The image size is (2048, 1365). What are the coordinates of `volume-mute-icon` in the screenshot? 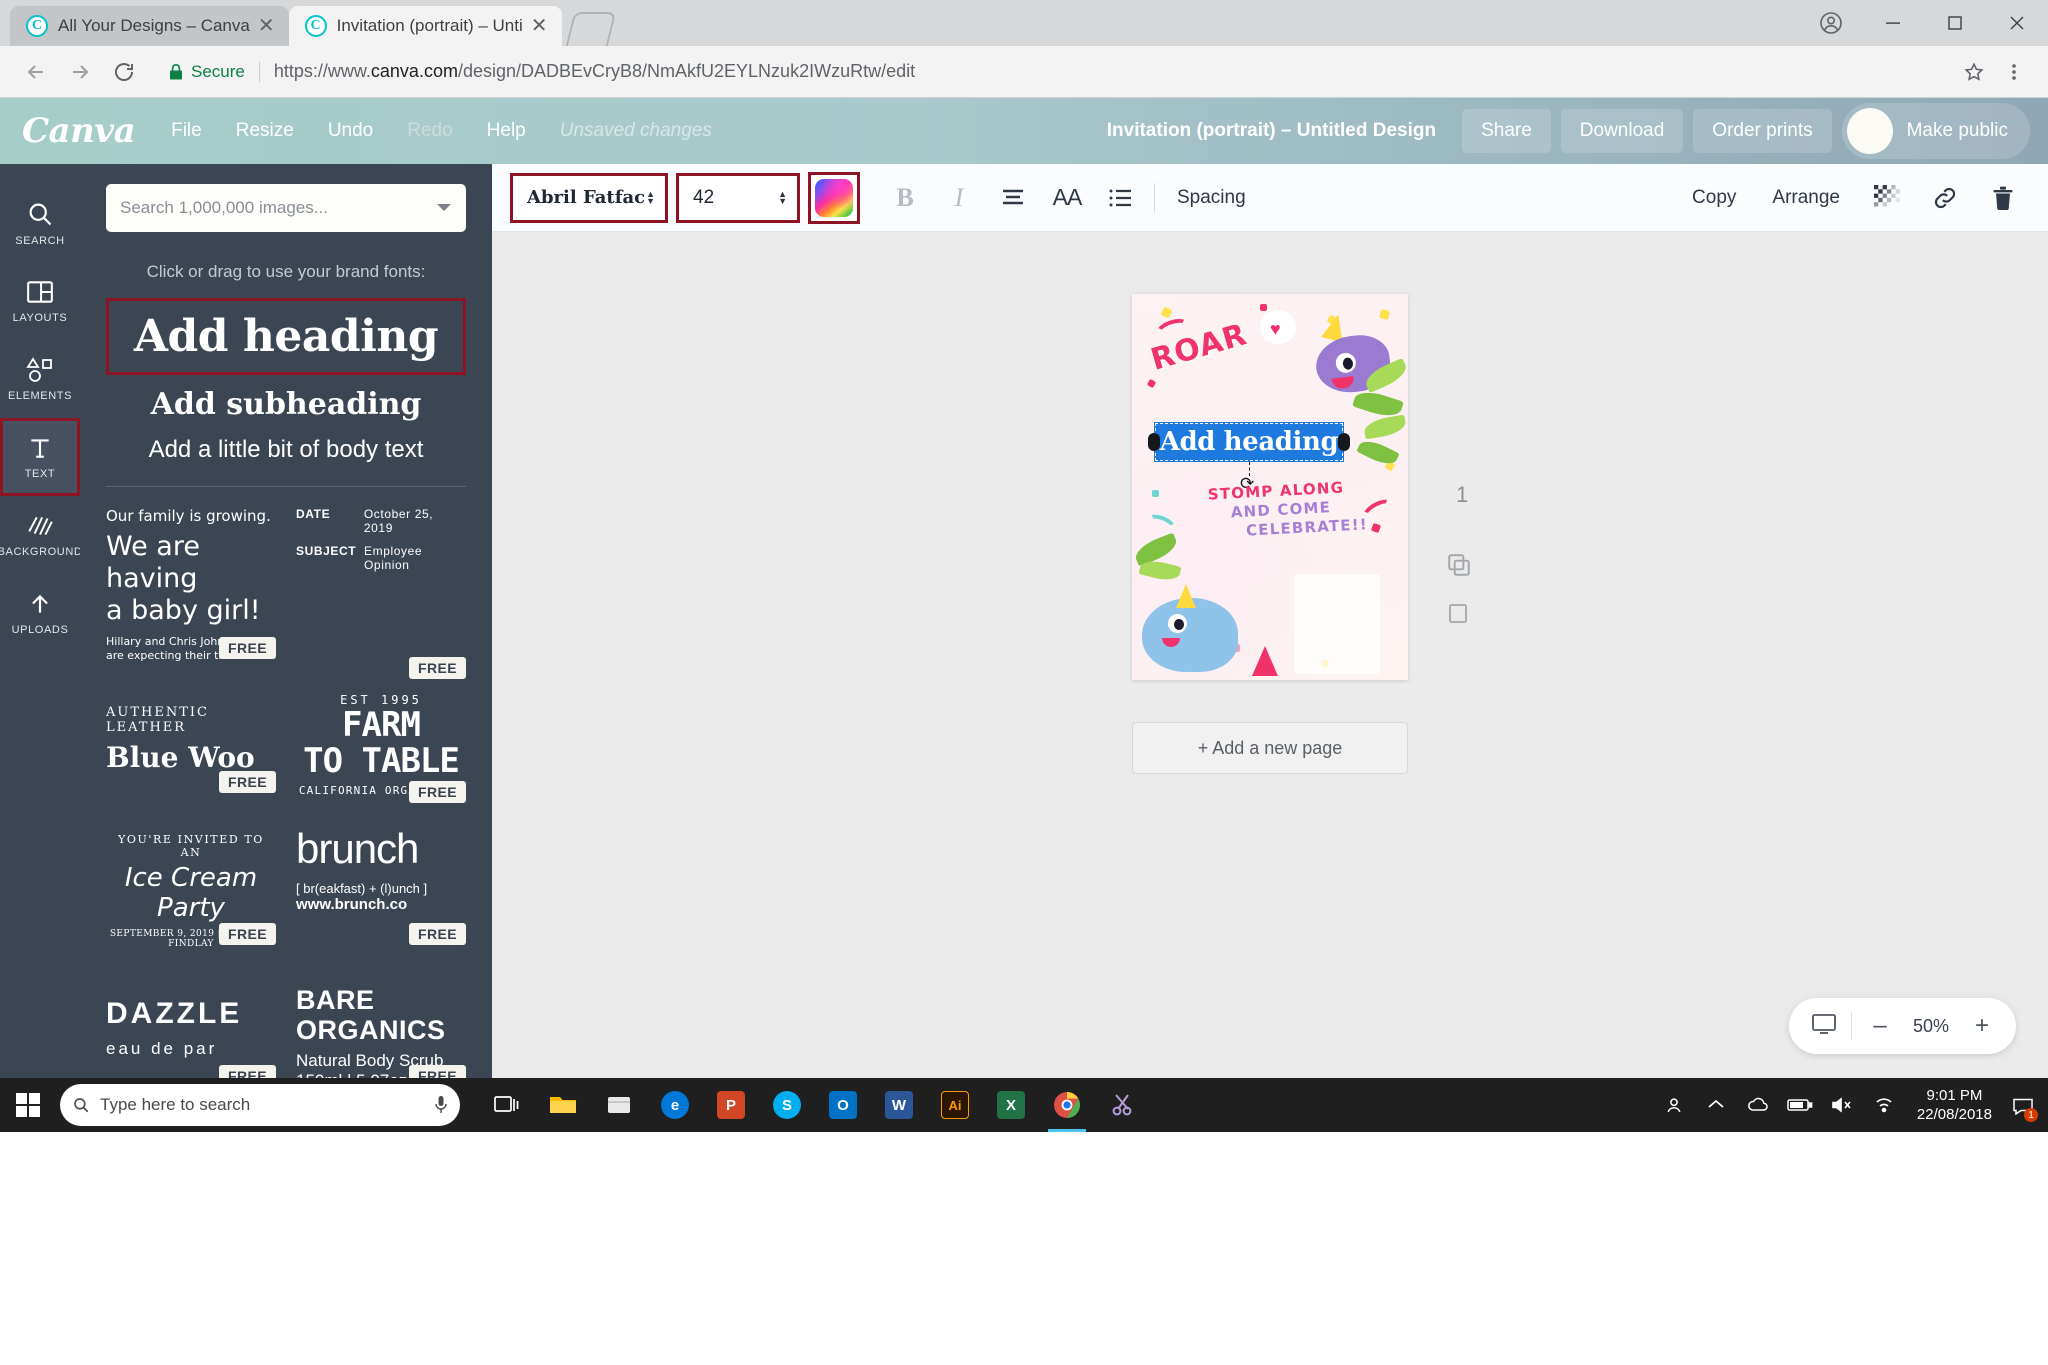 It's located at (1842, 1105).